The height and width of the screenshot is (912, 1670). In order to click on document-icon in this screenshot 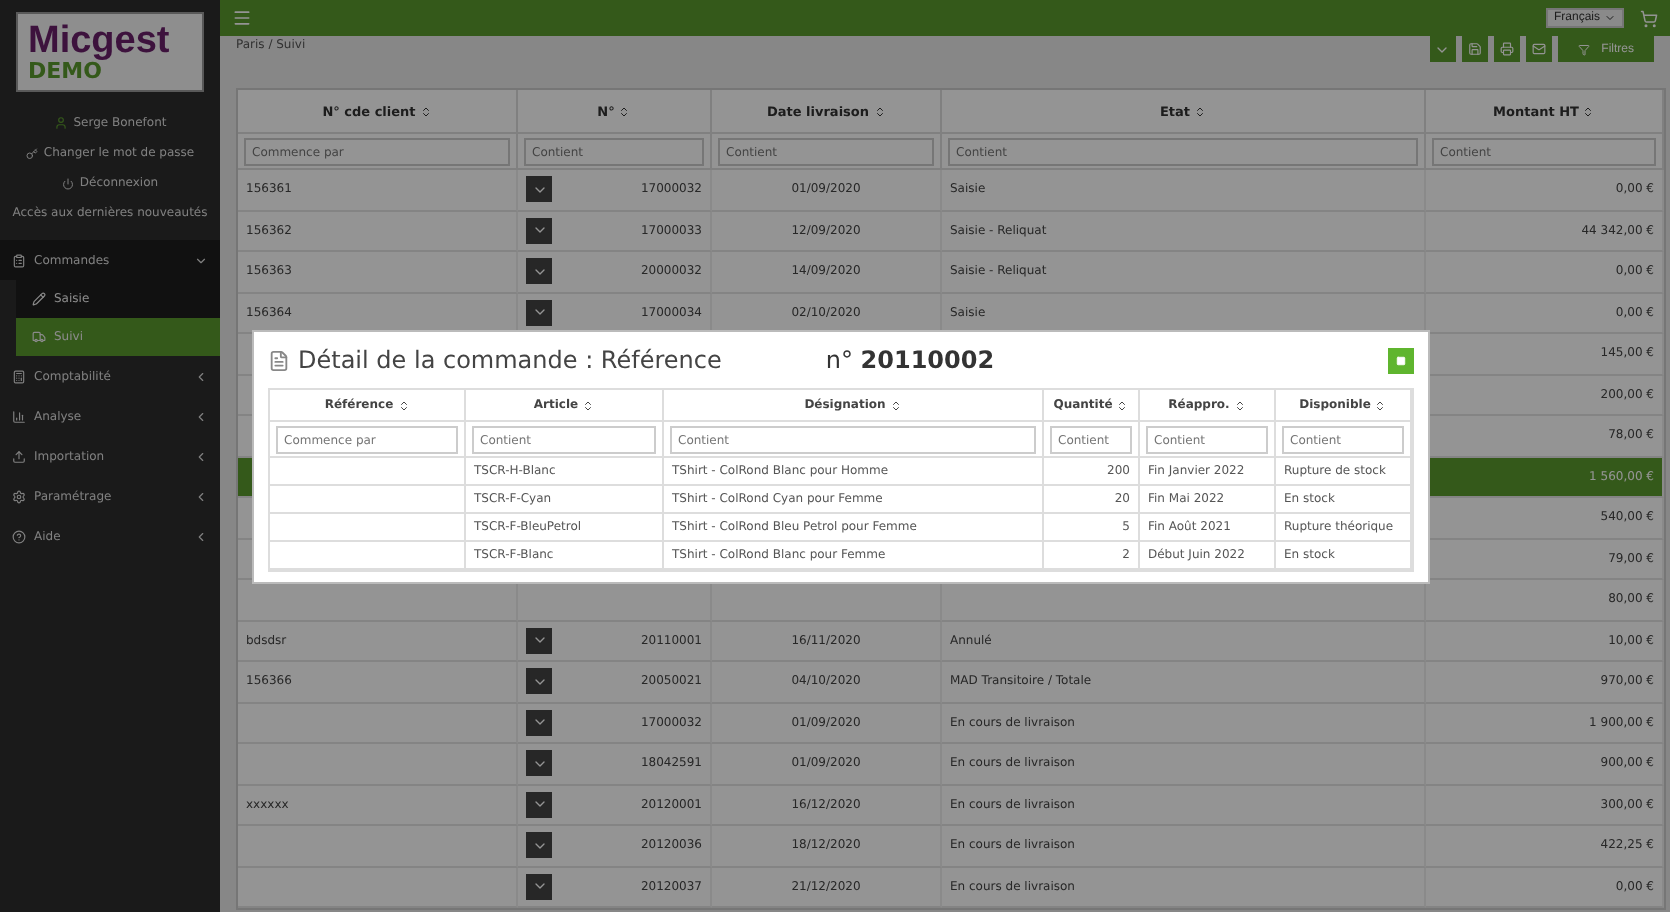, I will do `click(279, 360)`.